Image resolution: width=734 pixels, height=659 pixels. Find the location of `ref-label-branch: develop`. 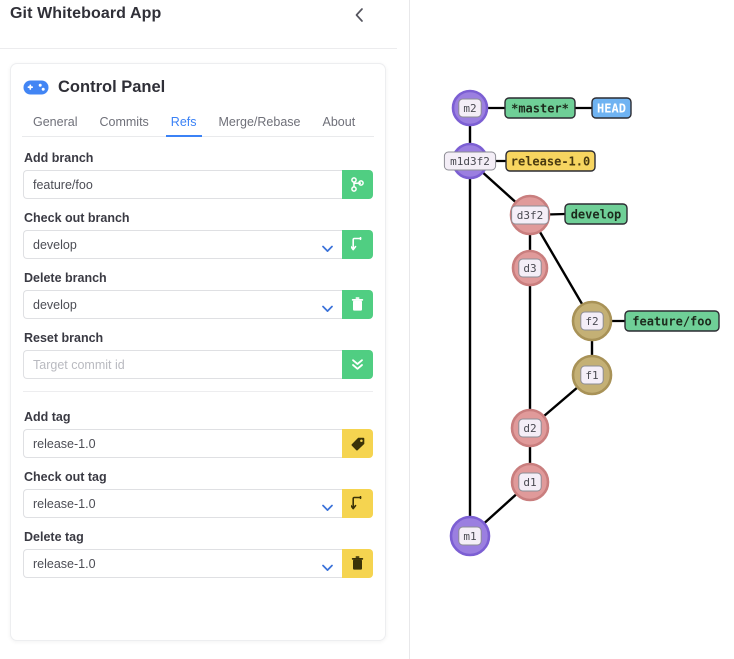

ref-label-branch: develop is located at coordinates (596, 214).